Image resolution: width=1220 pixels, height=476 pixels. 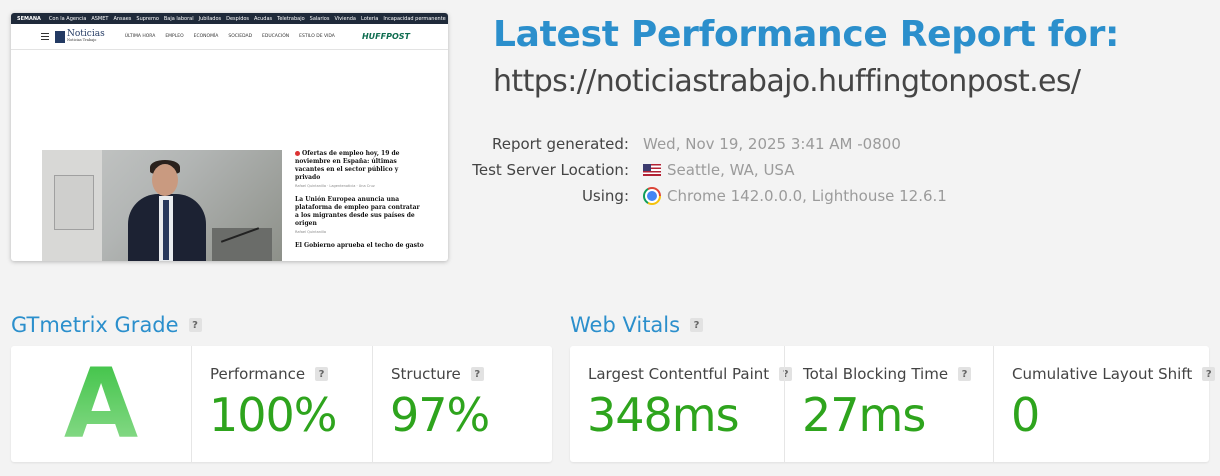 I want to click on tbt-cell: Total Blocking Time ? 27ms, so click(x=888, y=404).